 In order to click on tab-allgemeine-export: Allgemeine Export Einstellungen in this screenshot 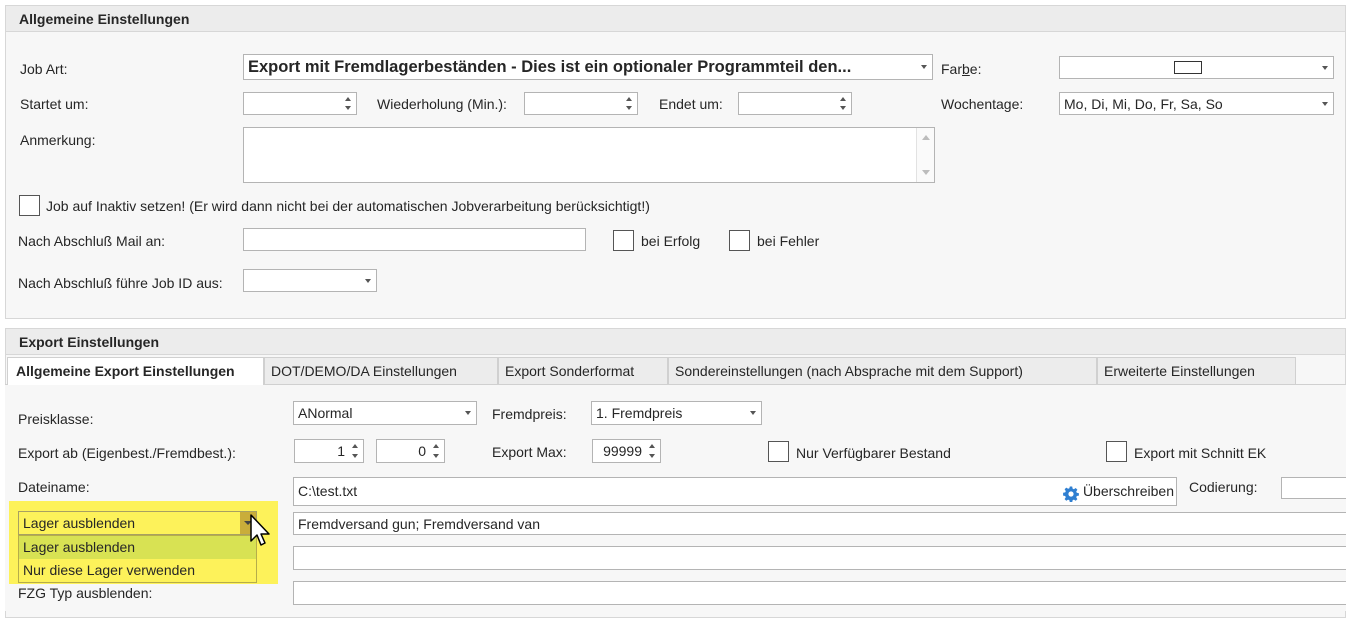, I will do `click(135, 371)`.